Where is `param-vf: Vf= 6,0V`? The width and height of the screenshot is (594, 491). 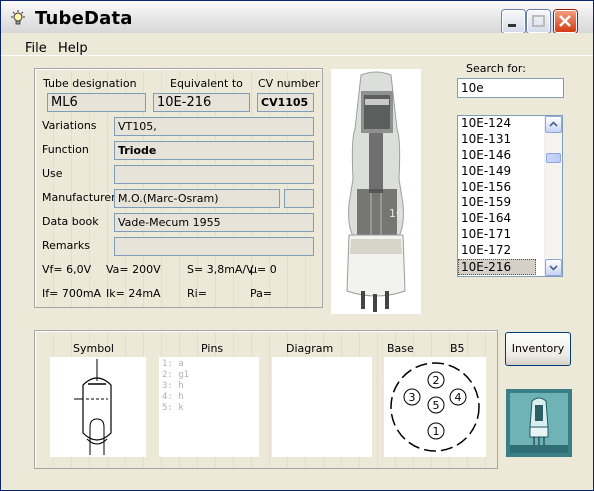
param-vf: Vf= 6,0V is located at coordinates (67, 269).